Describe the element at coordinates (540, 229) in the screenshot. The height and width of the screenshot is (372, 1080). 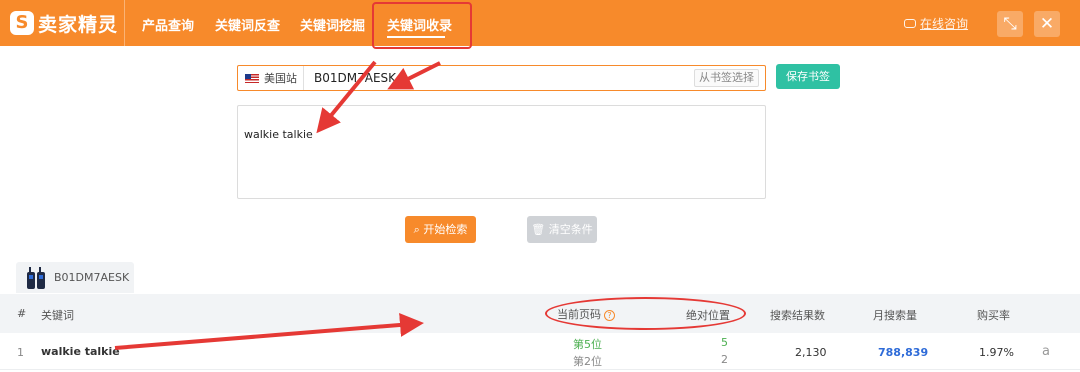
I see `trash-icon: 🗑` at that location.